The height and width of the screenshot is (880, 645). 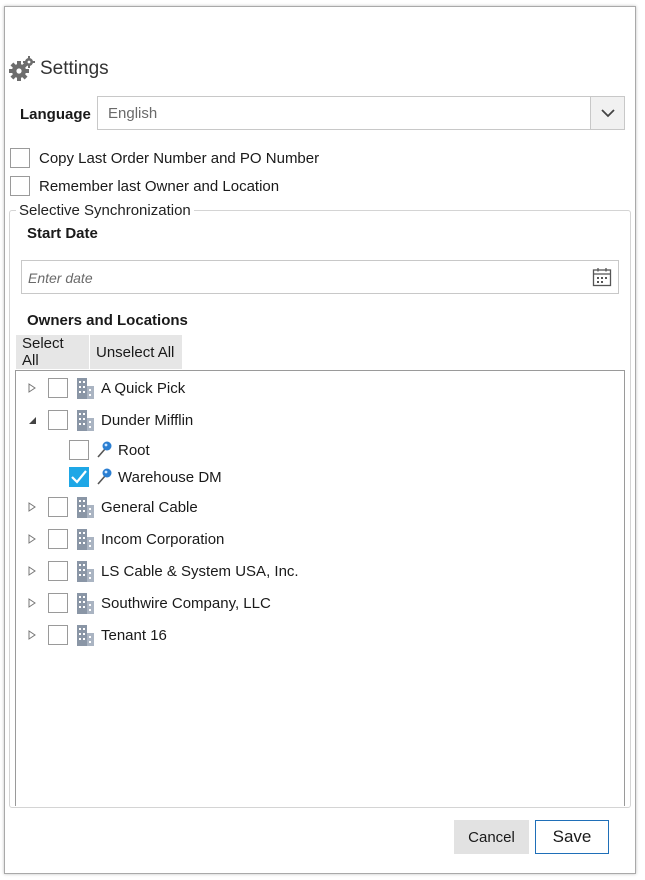 I want to click on tree-node-dunder-mifflin: Dunder Mifflin, so click(x=109, y=420).